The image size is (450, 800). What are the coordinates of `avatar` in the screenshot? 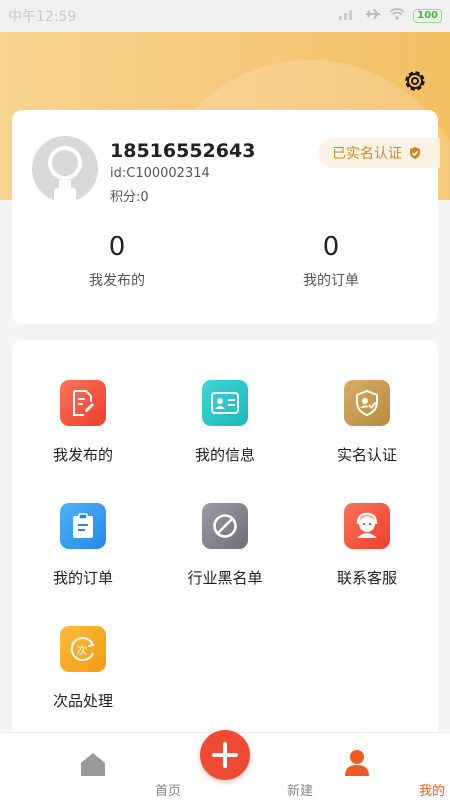 It's located at (65, 169).